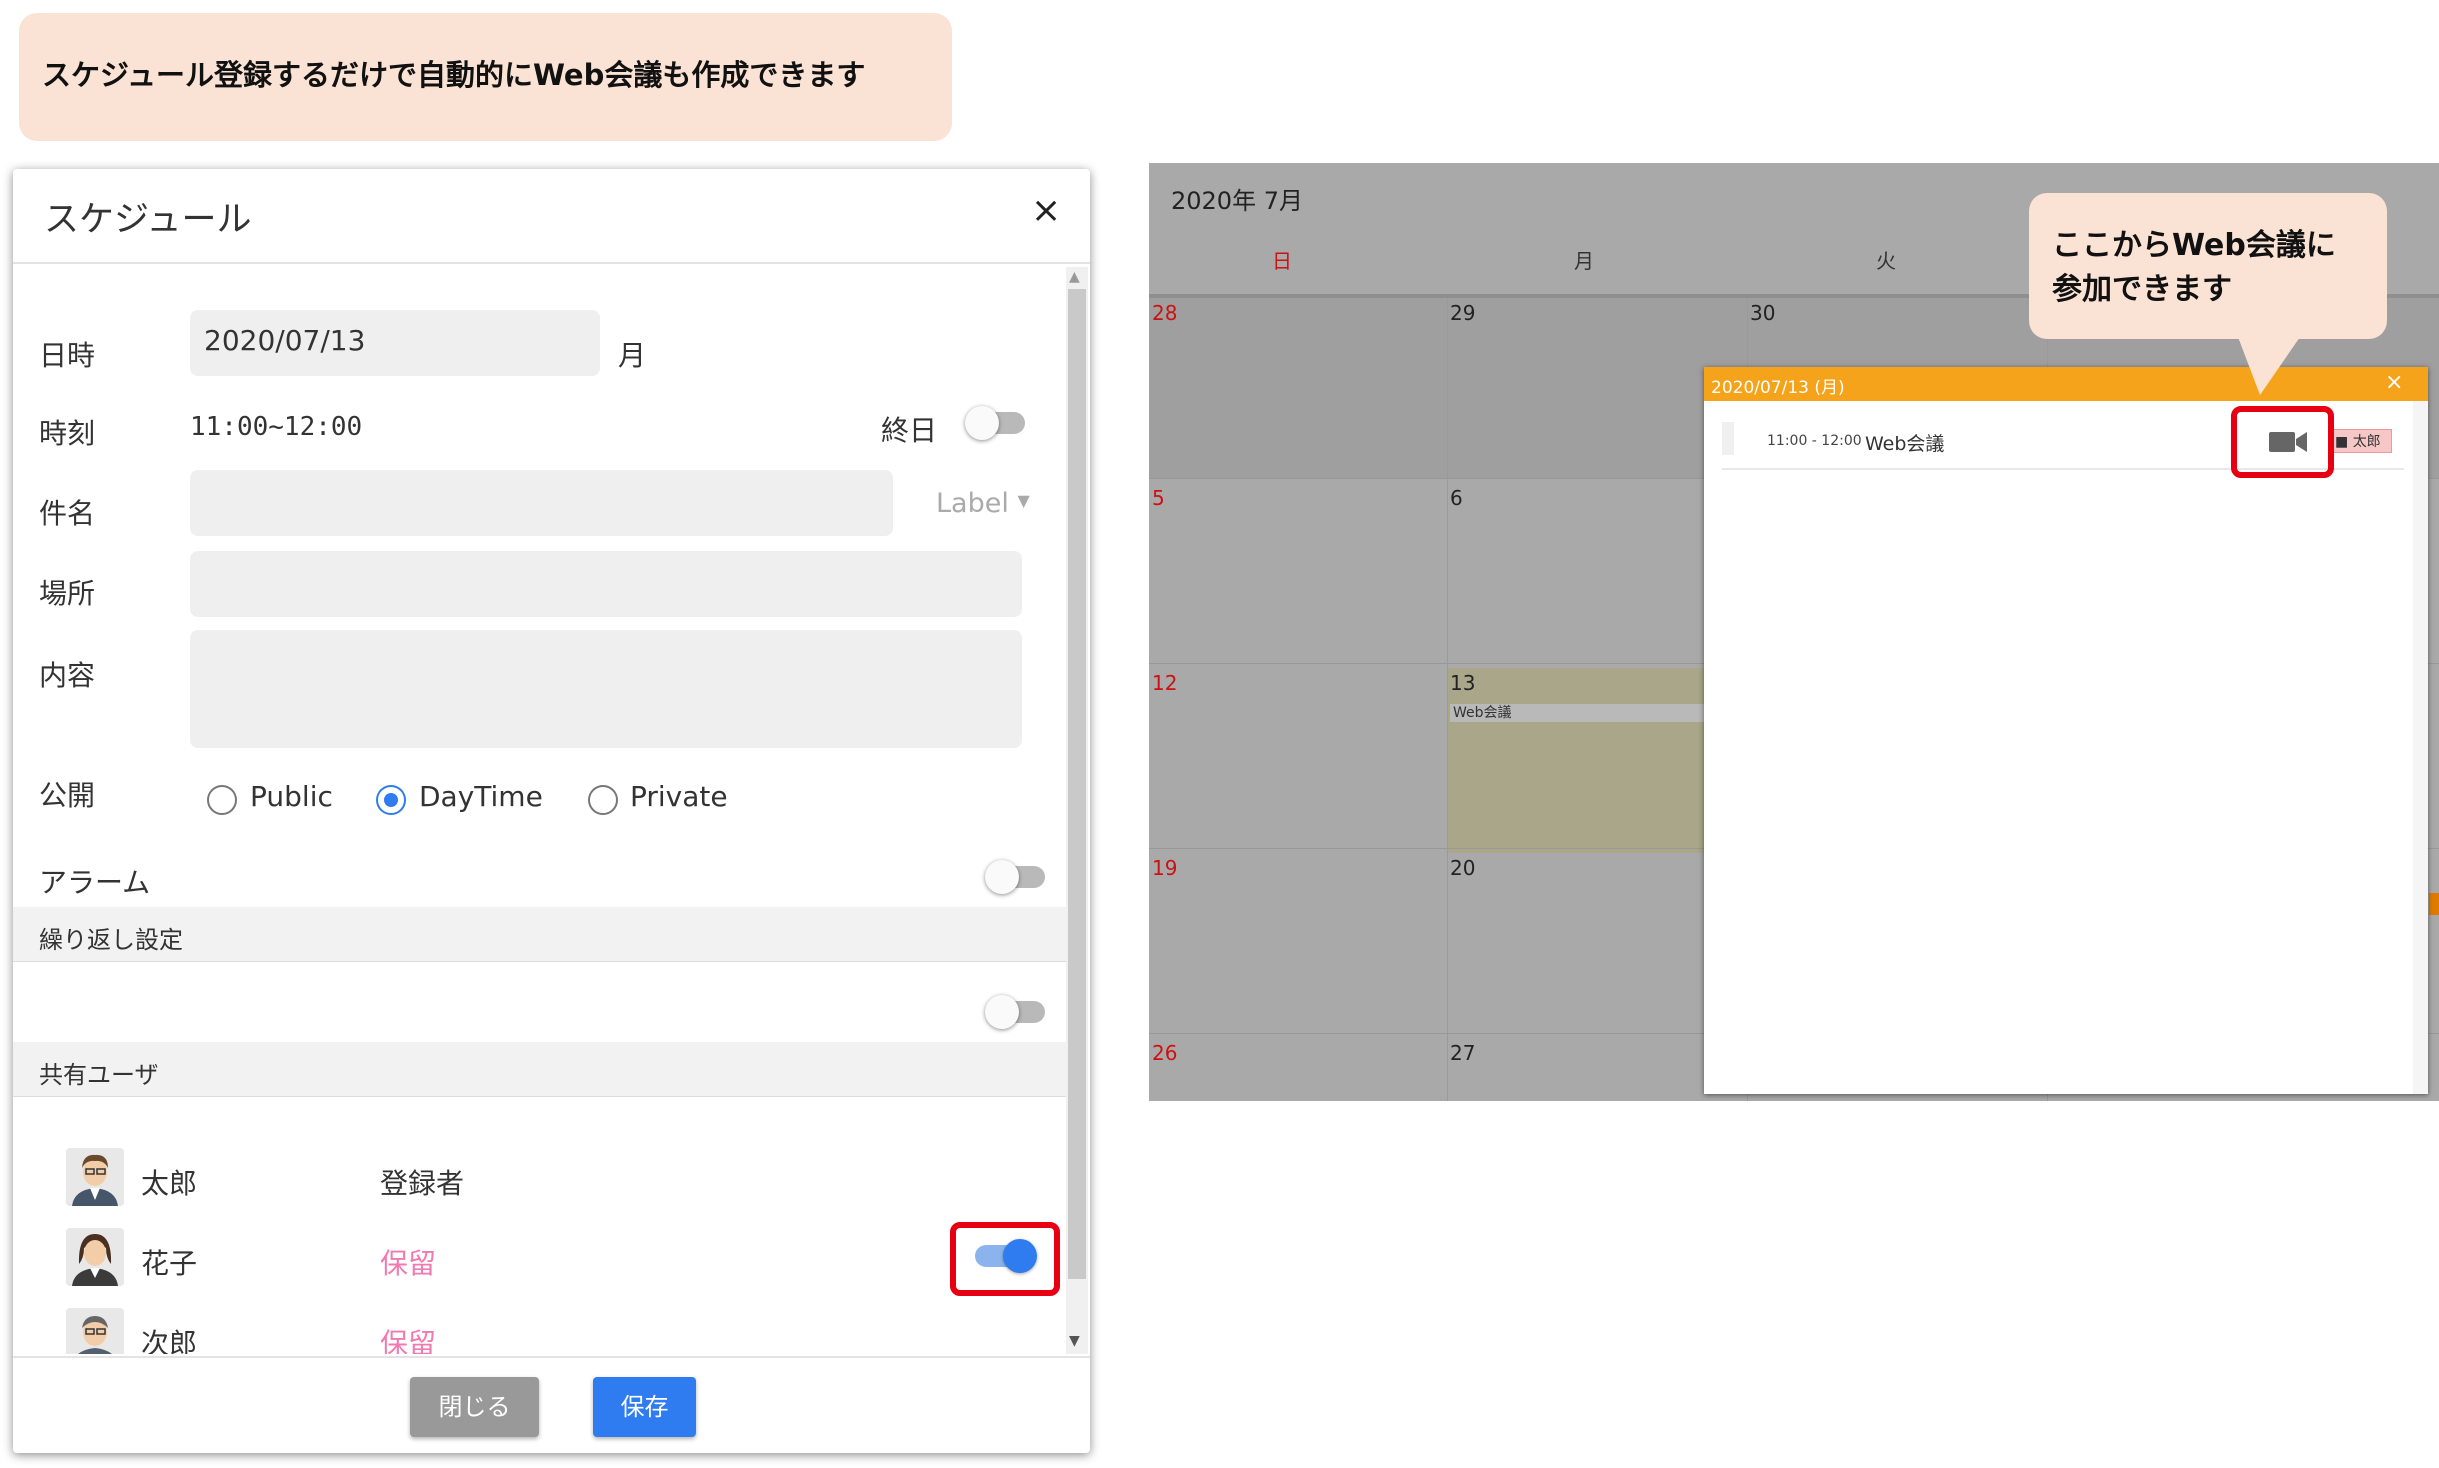 The image size is (2439, 1468). I want to click on callout-line: ここからWeb会議に, so click(2194, 245).